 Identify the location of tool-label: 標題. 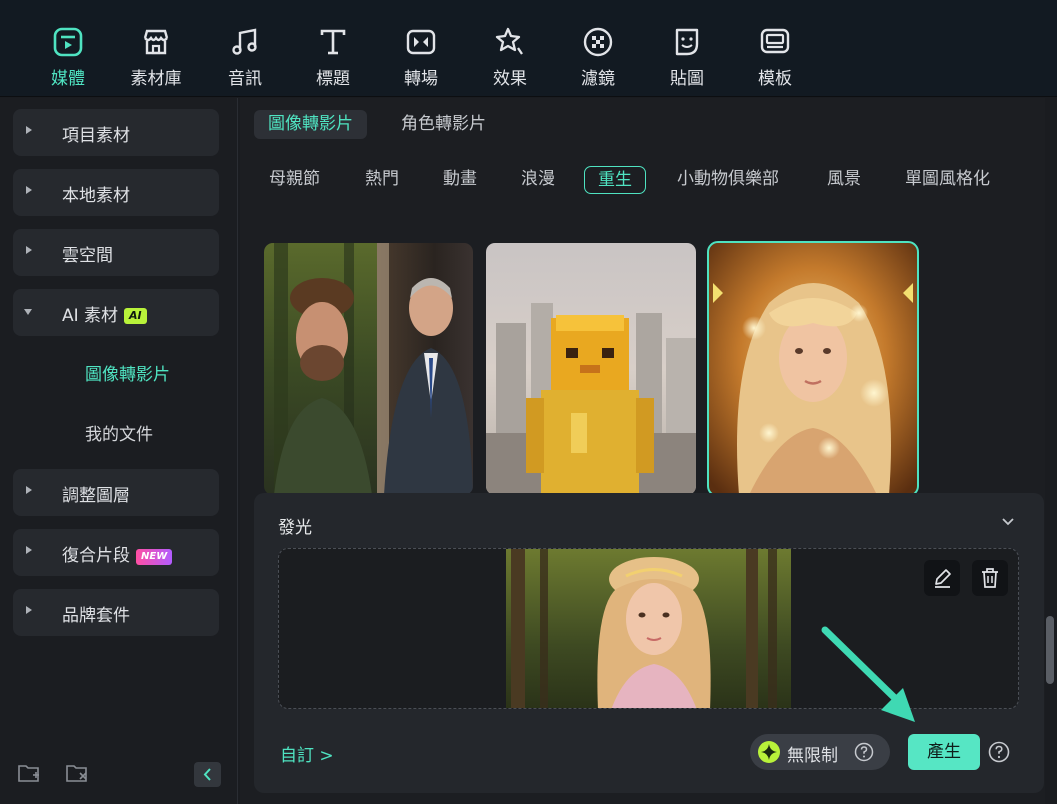
(333, 79).